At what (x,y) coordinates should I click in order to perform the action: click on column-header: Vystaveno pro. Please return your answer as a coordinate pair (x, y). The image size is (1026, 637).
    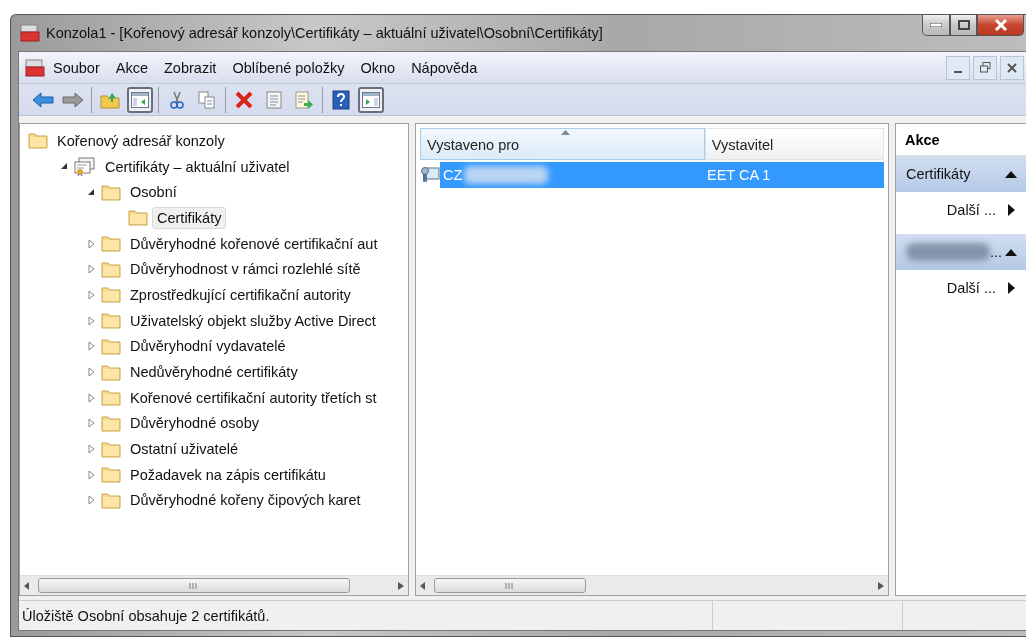
    Looking at the image, I should click on (562, 144).